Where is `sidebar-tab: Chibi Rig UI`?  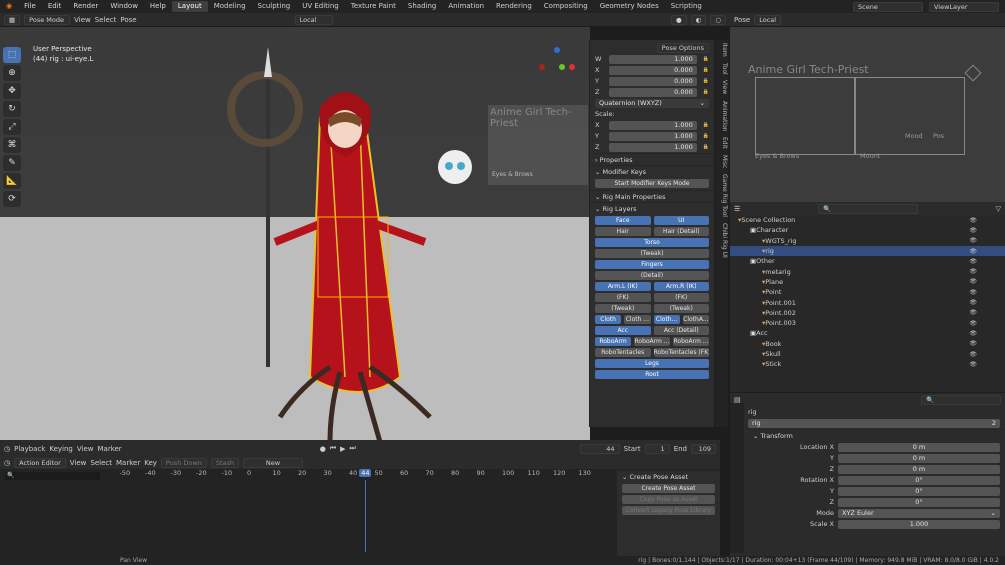 sidebar-tab: Chibi Rig UI is located at coordinates (721, 240).